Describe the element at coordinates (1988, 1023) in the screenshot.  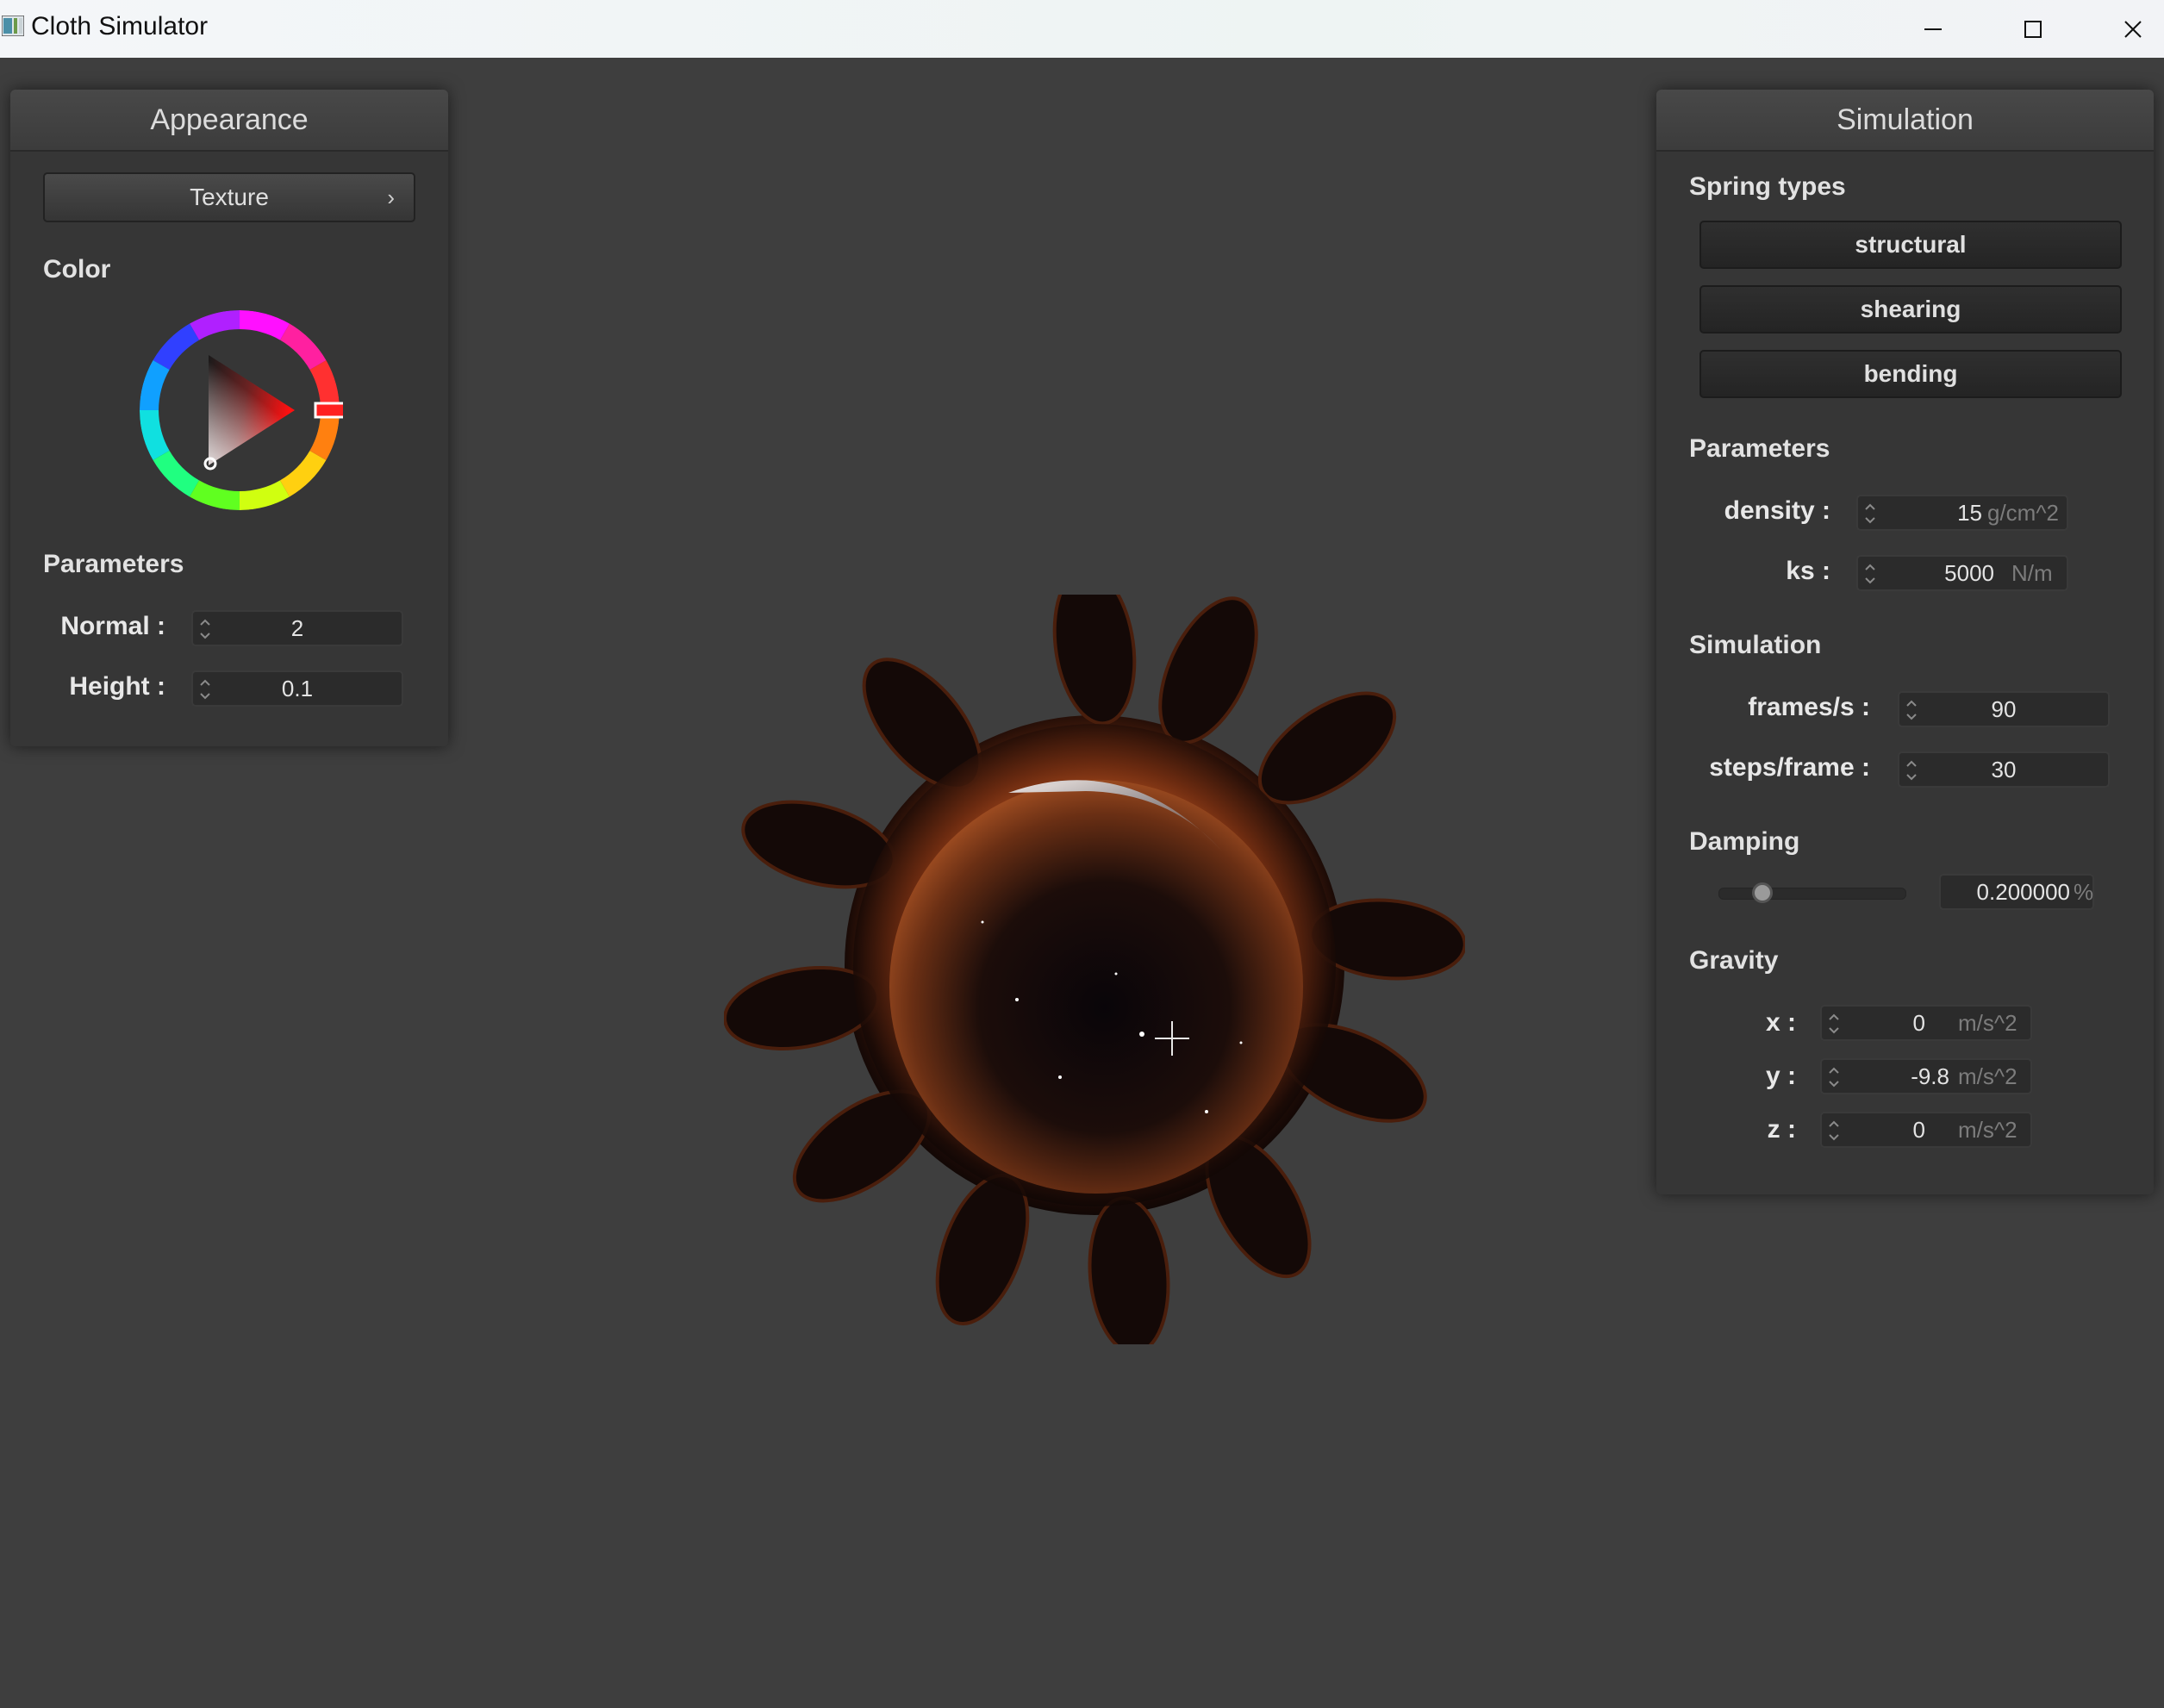
I see `gravity-x-unit: m/s^2` at that location.